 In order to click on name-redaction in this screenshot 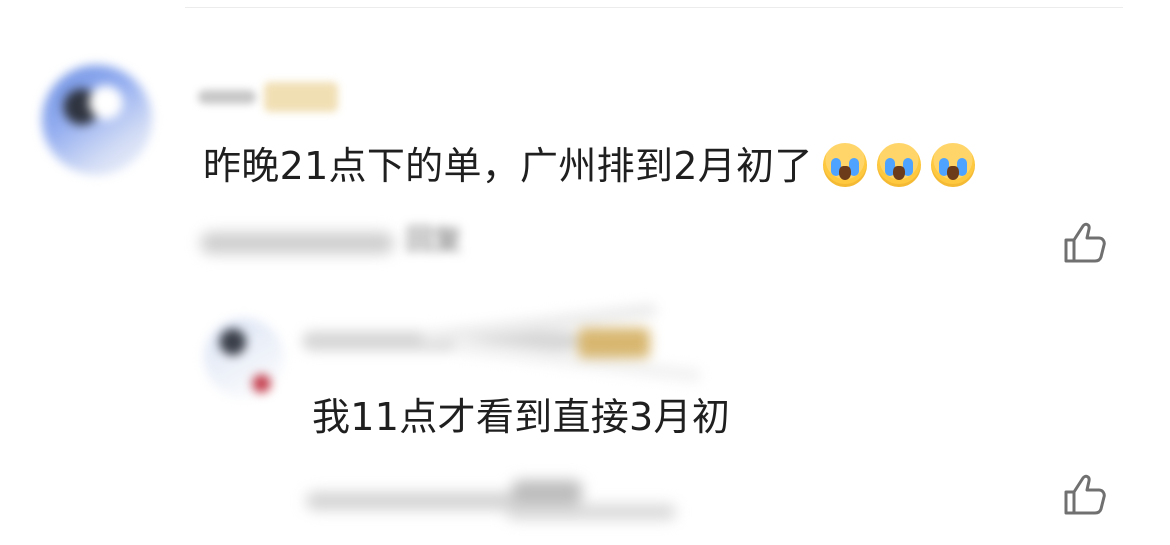, I will do `click(227, 97)`.